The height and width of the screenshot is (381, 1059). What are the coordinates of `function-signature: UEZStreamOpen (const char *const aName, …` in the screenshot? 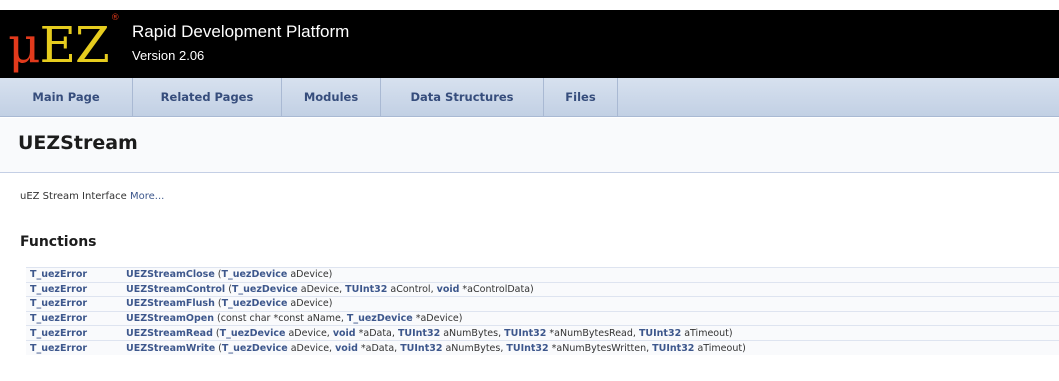 It's located at (590, 318).